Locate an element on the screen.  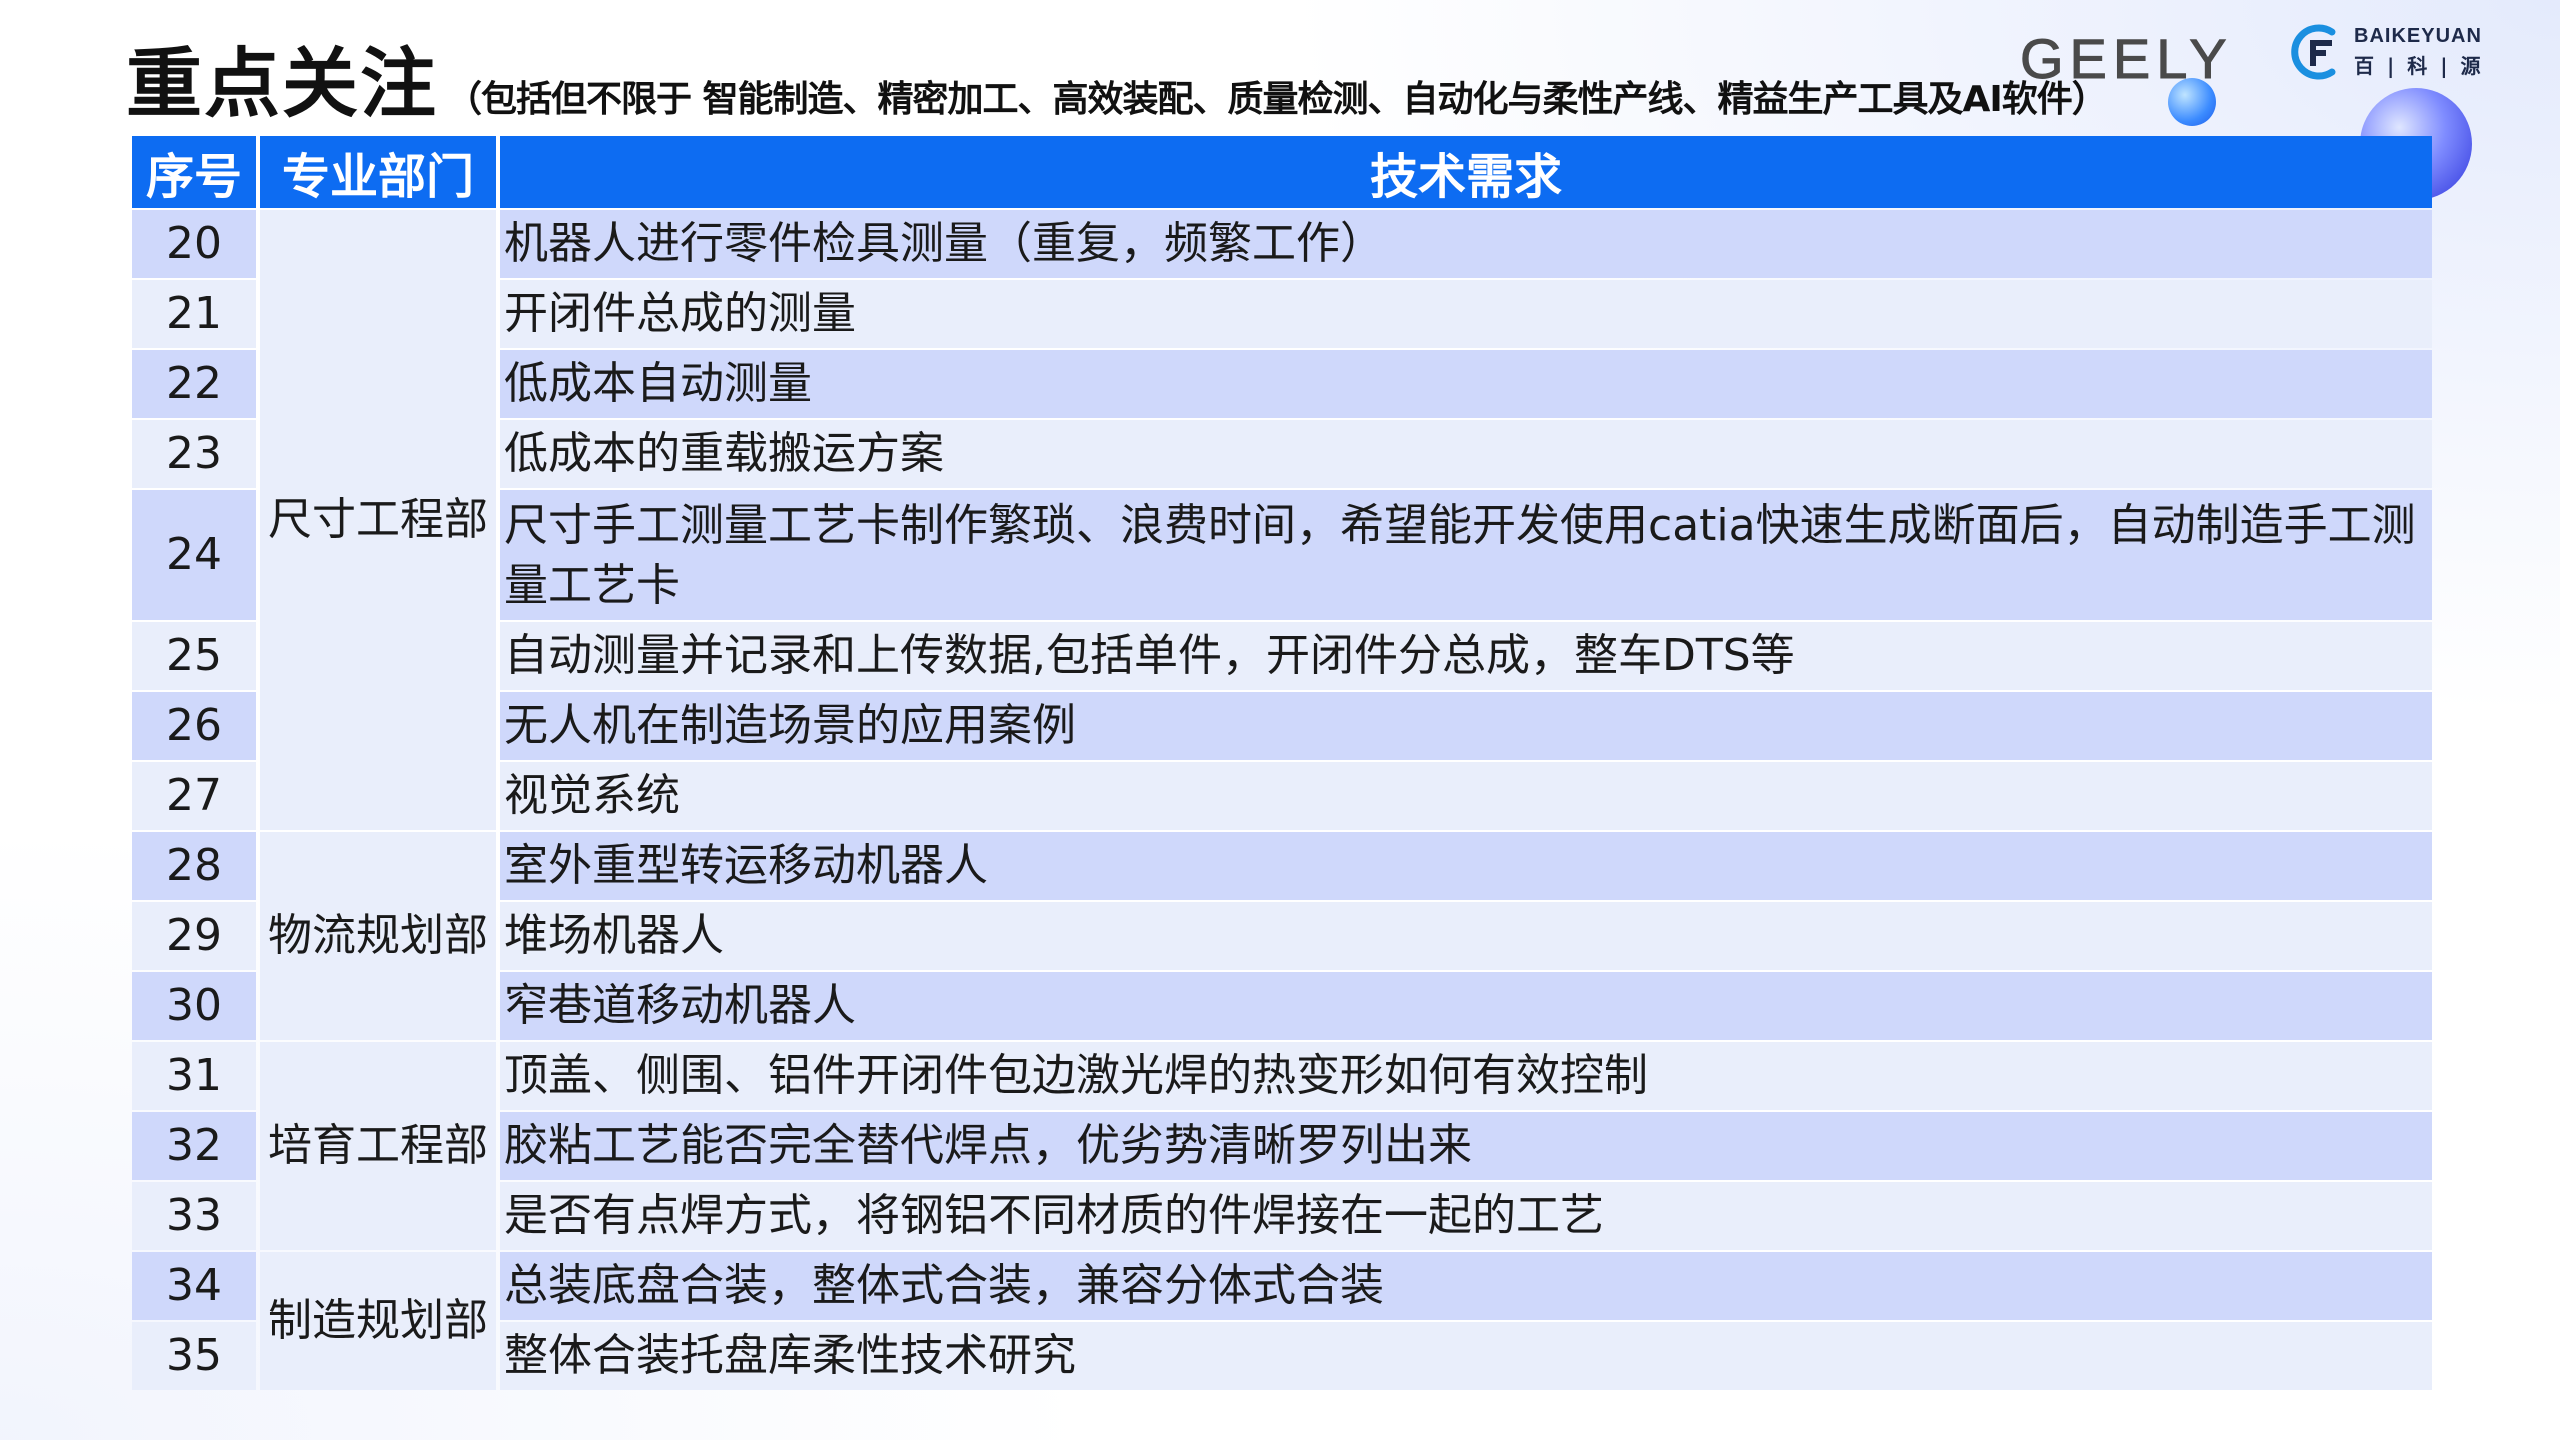
geely-logo: GEELY is located at coordinates (2126, 59).